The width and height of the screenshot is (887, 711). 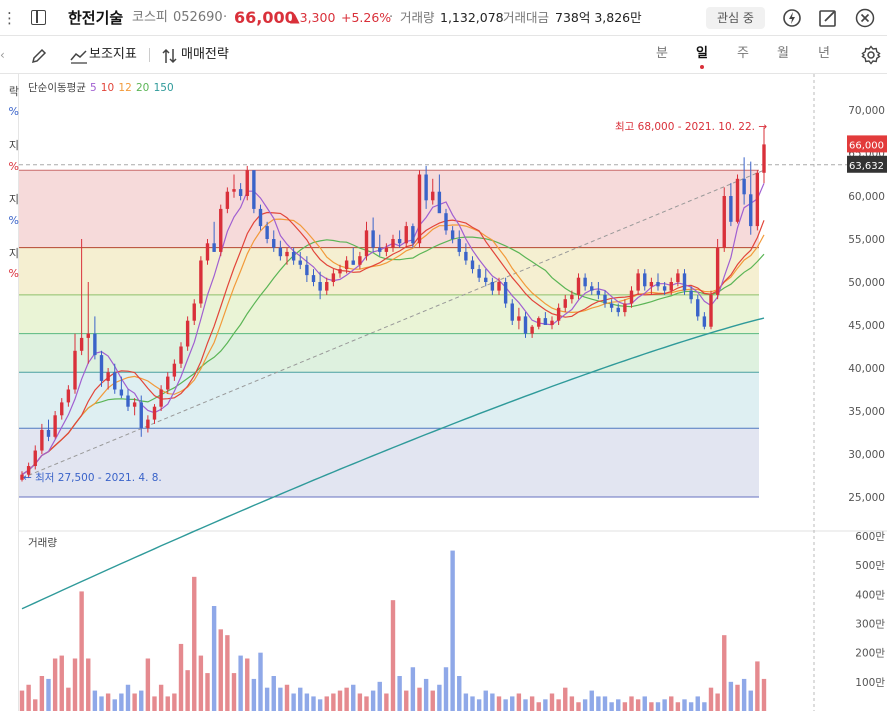 I want to click on pen-icon, so click(x=39, y=56).